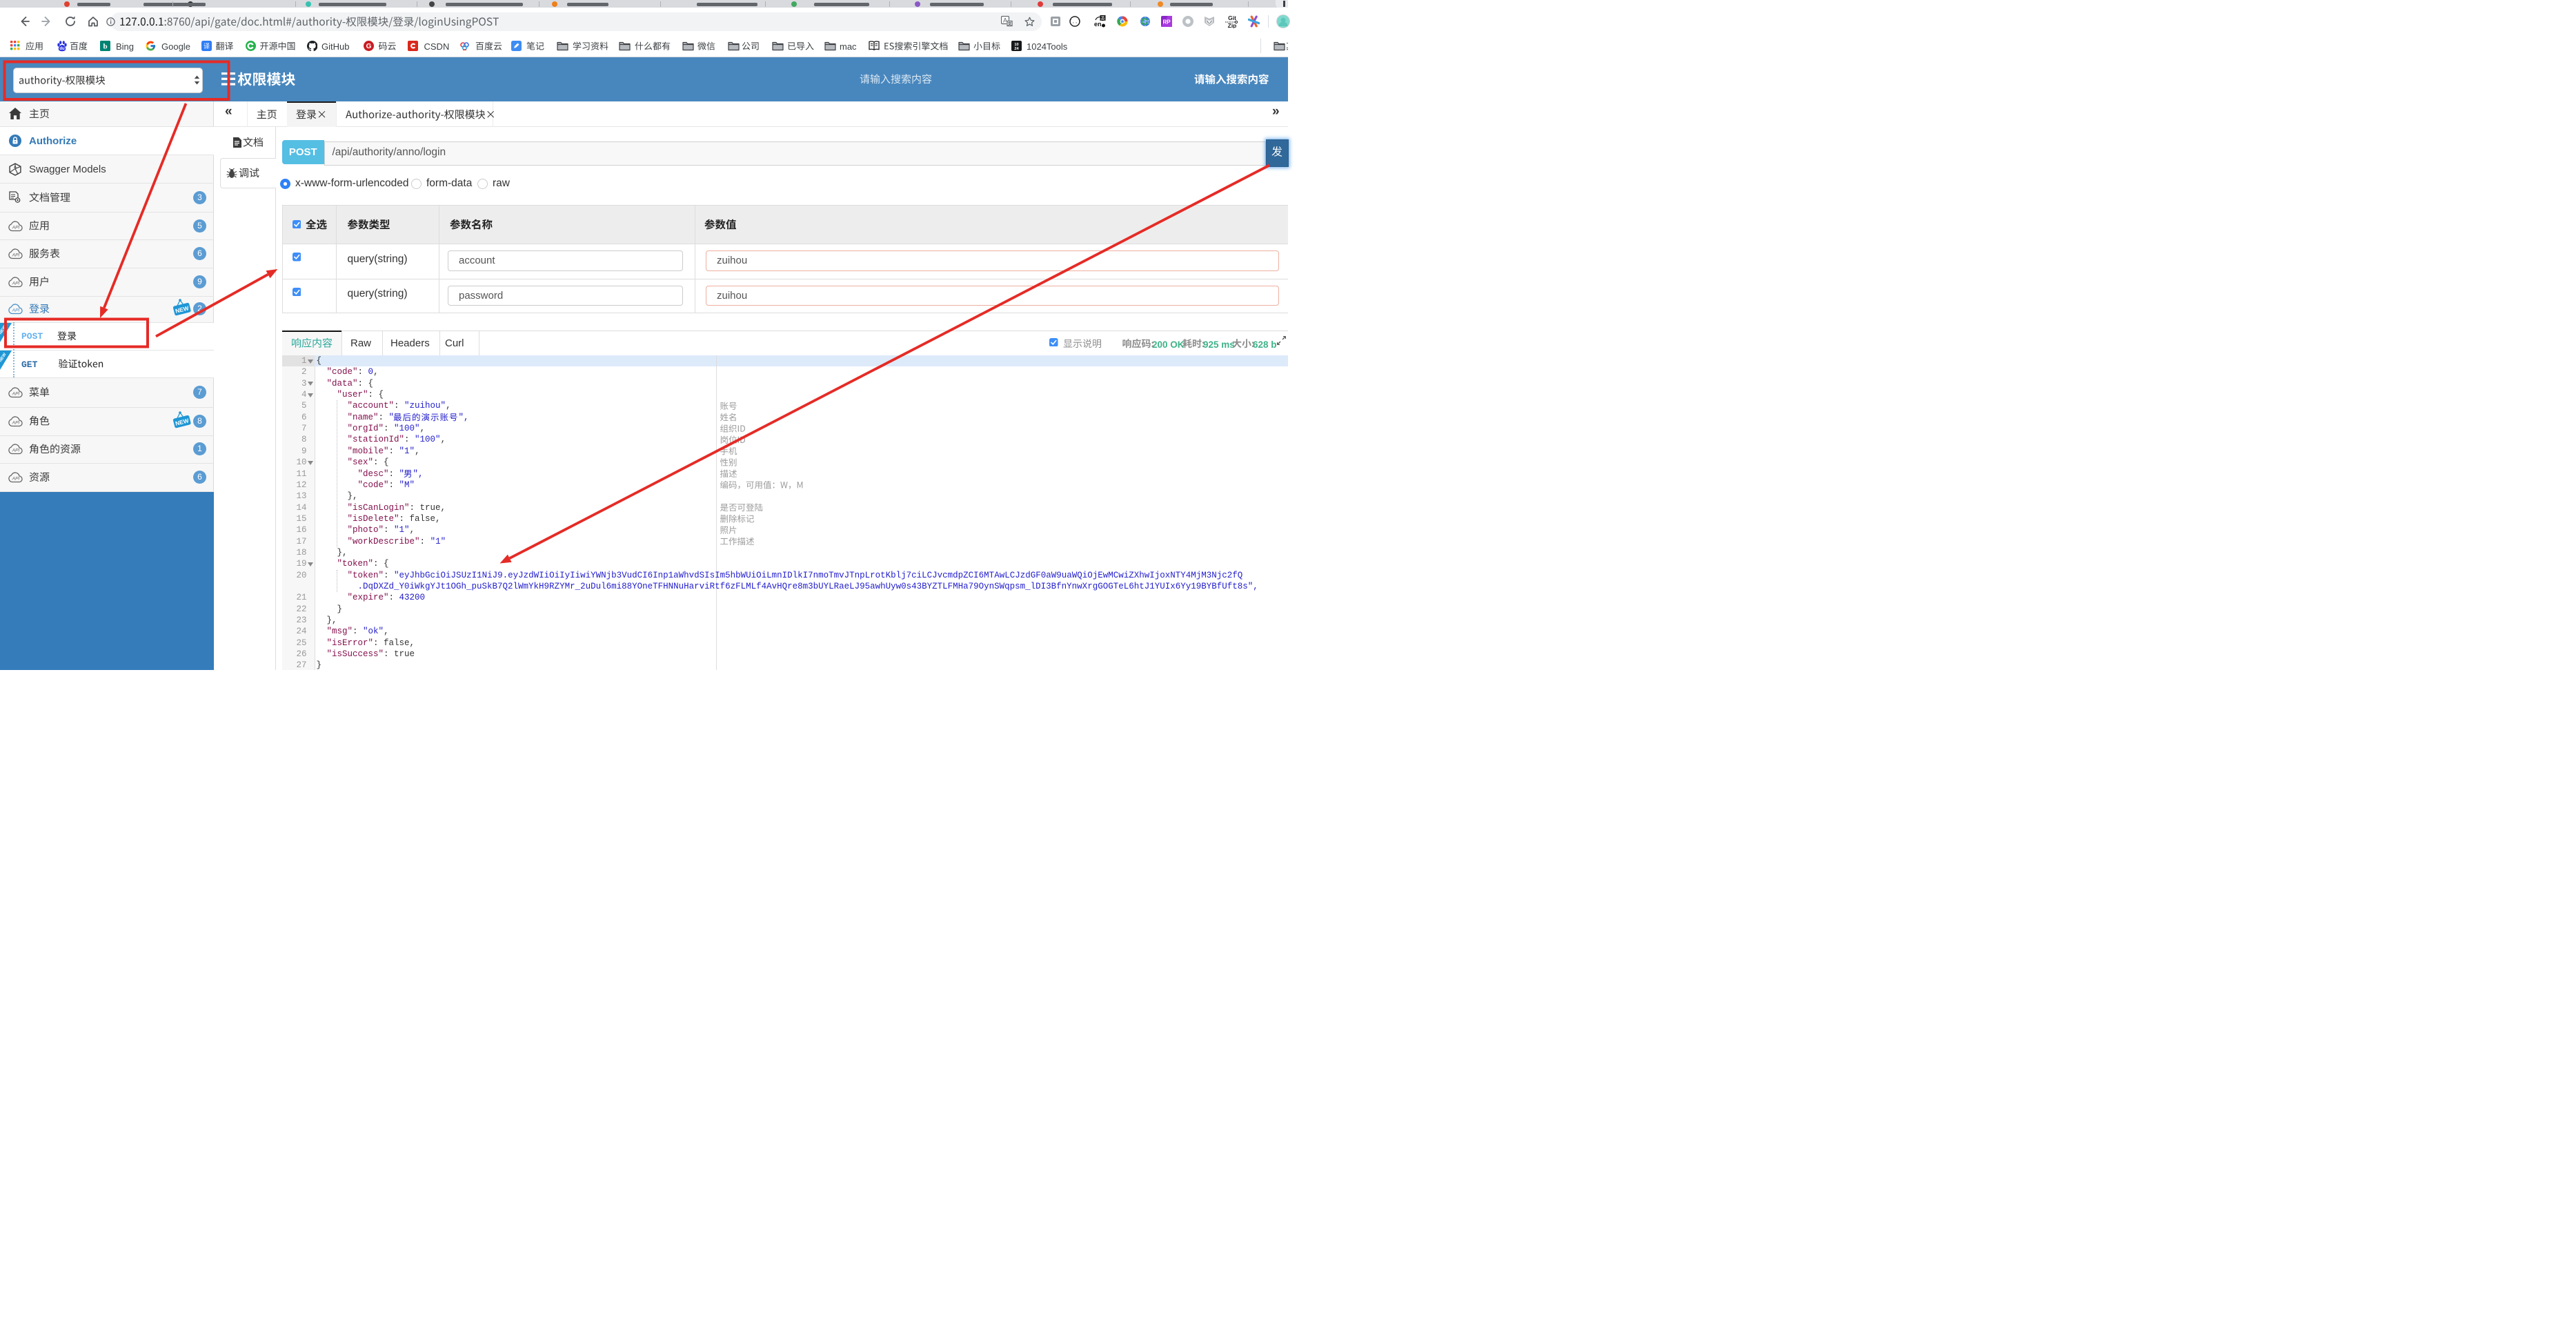  I want to click on svg-text: A, so click(15, 167).